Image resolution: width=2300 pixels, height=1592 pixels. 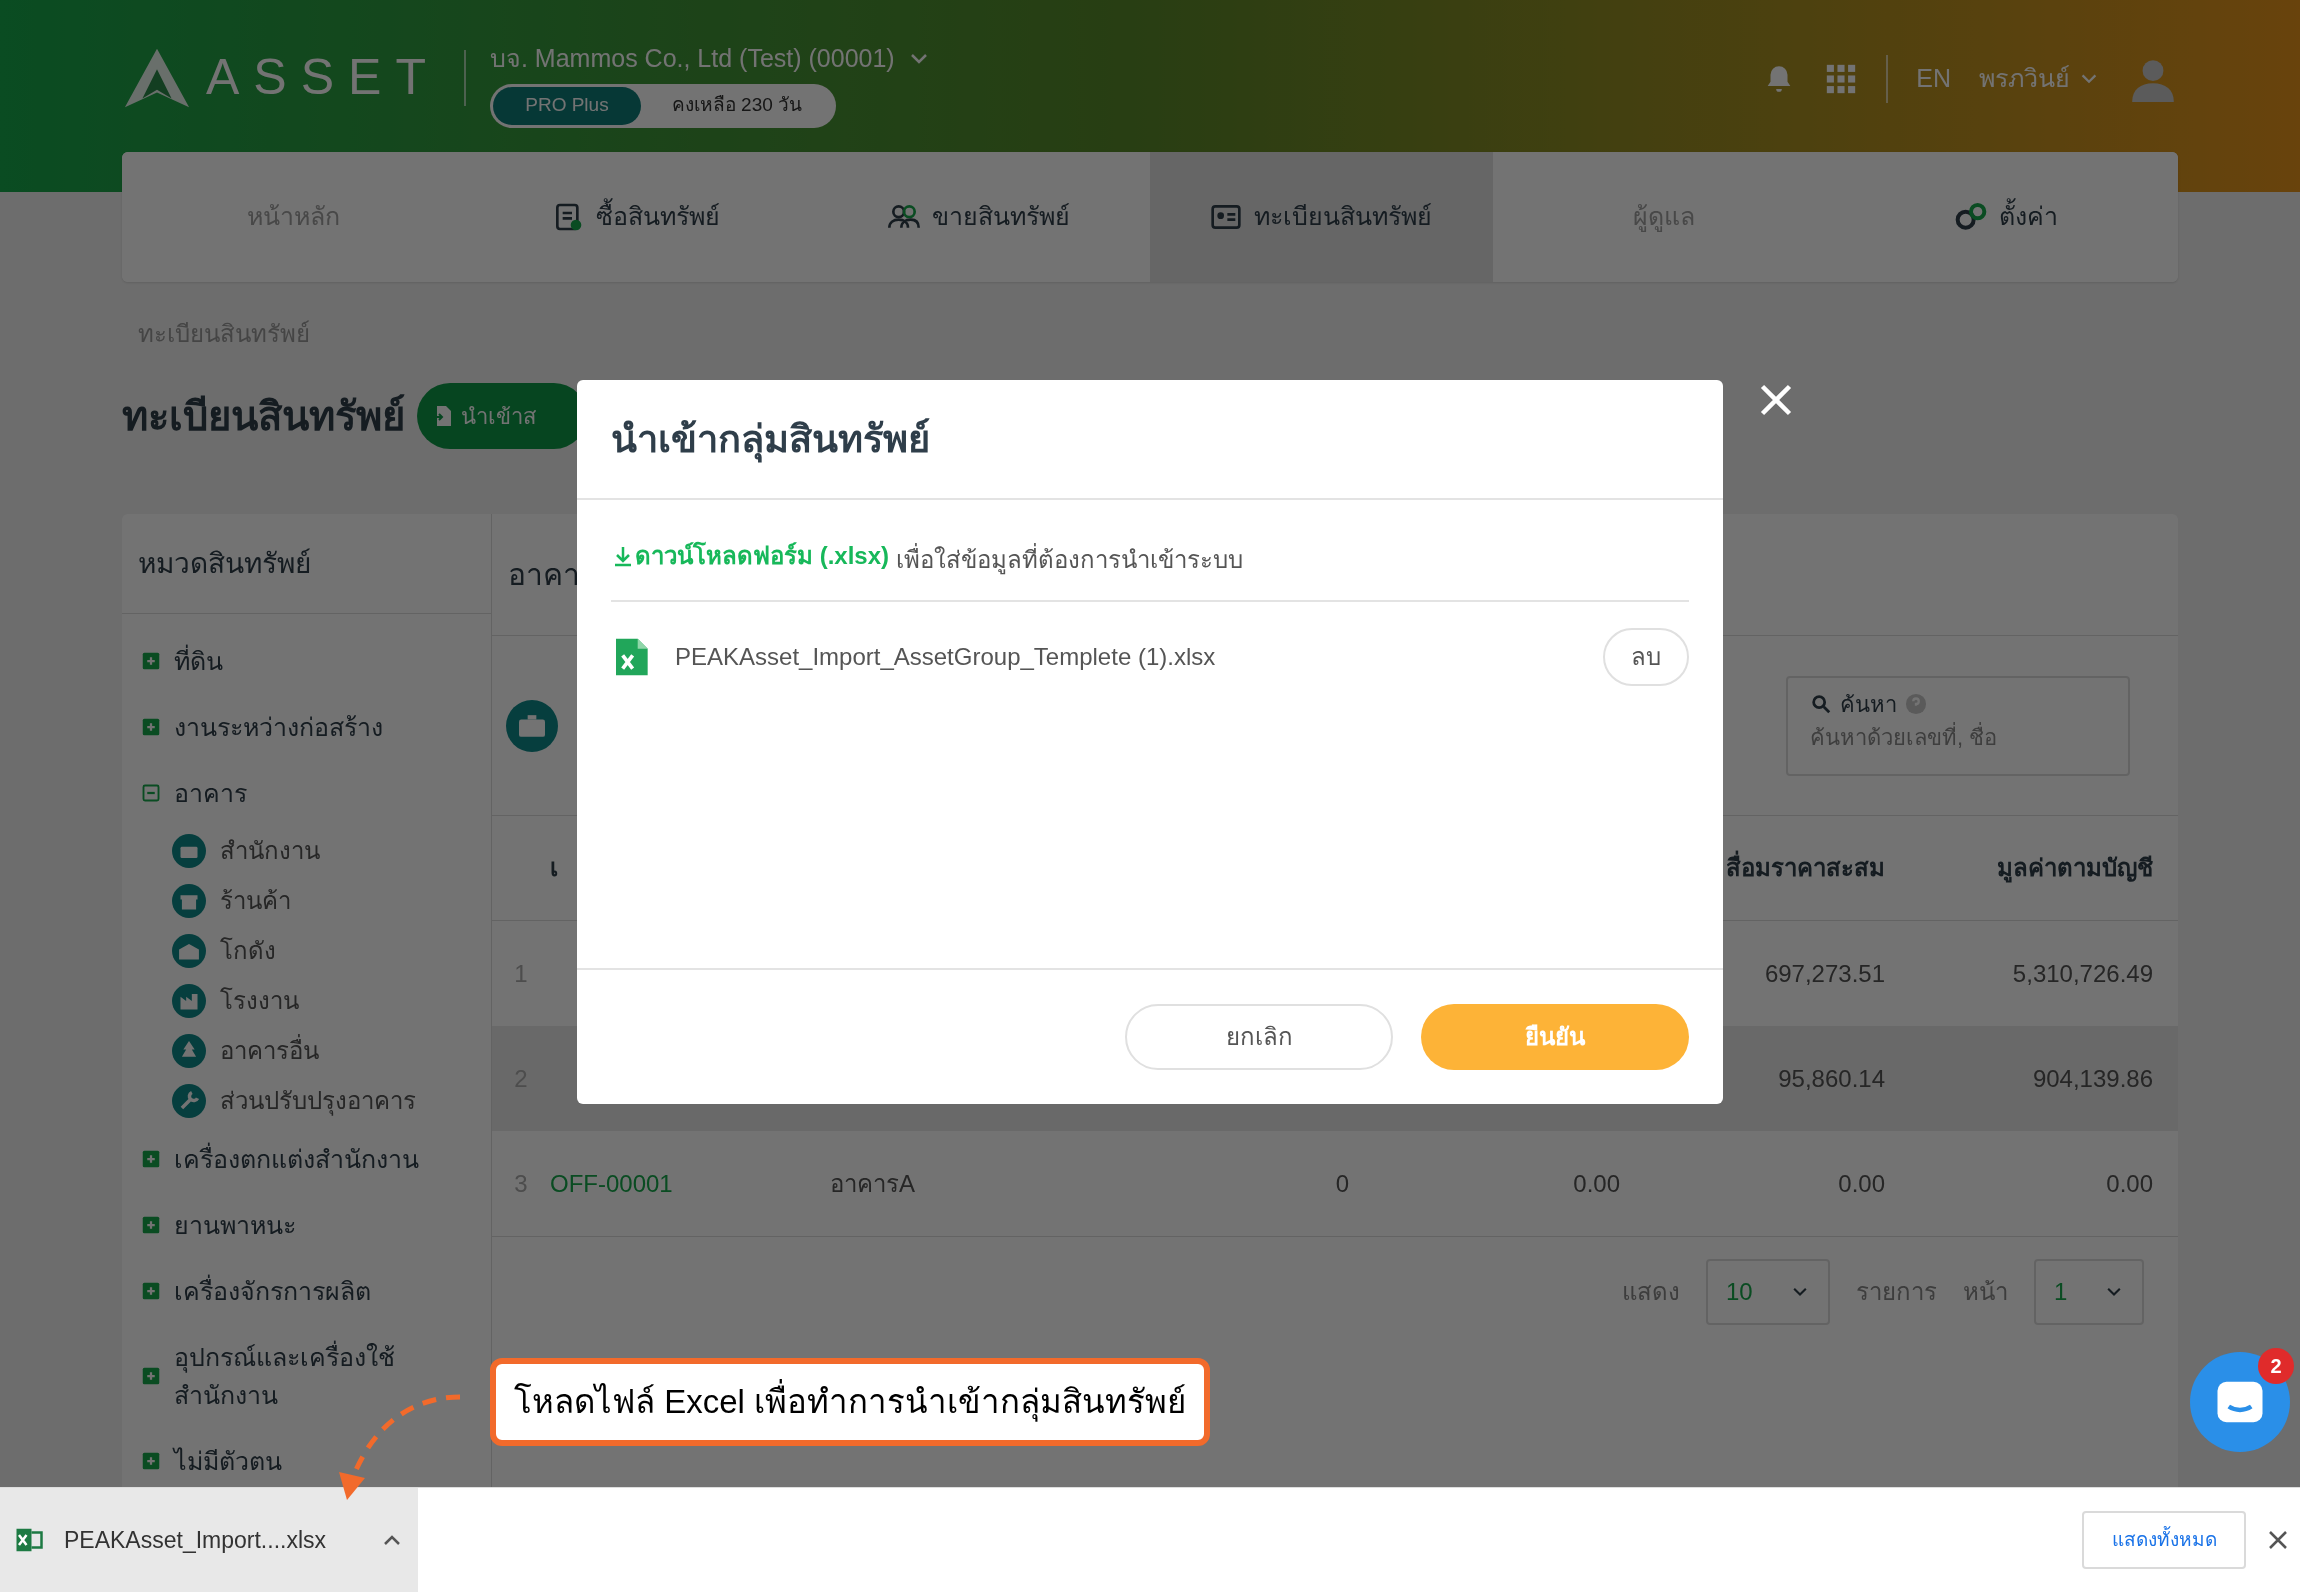 I want to click on help-icon, so click(x=1916, y=704).